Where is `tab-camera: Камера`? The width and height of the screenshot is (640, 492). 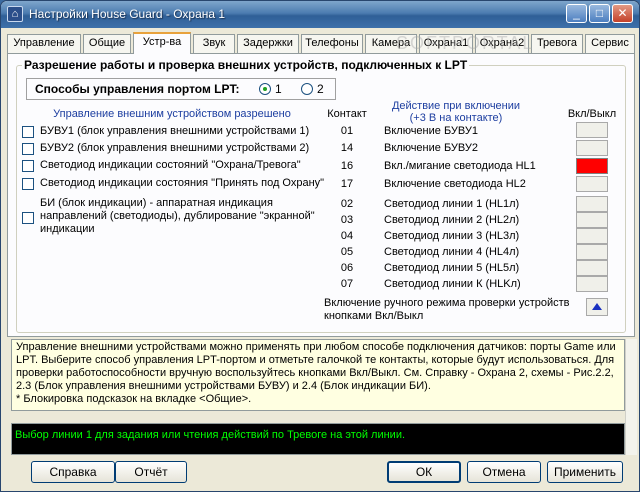 tab-camera: Камера is located at coordinates (391, 43).